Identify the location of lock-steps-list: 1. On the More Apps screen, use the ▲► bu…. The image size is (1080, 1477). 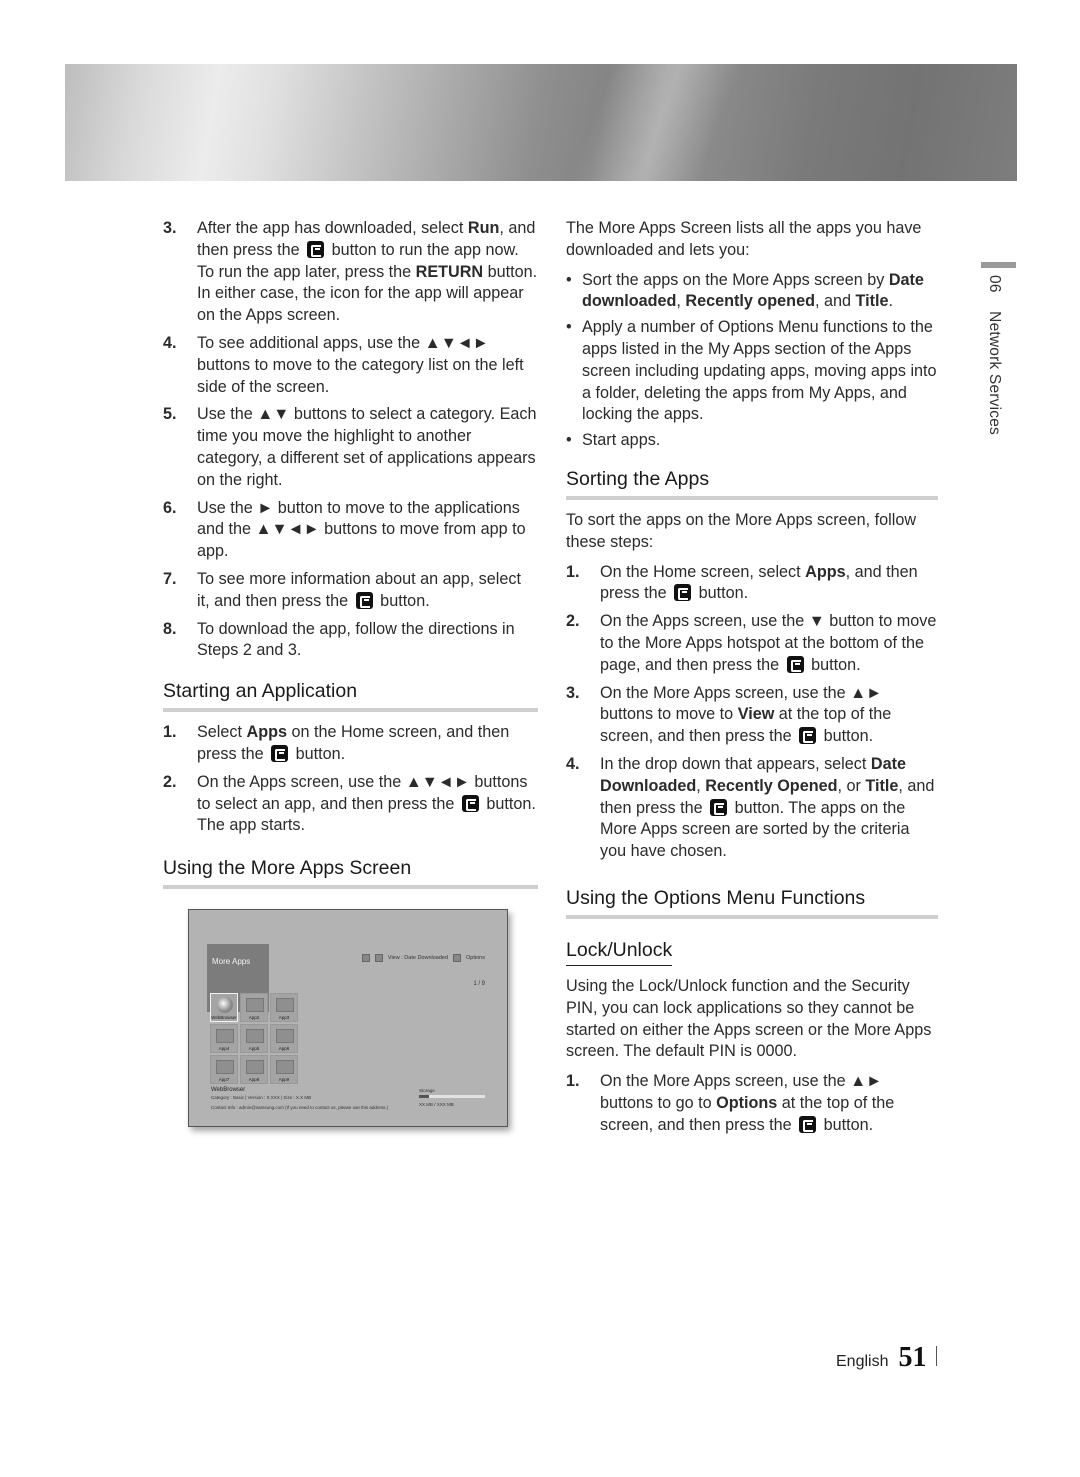
(752, 1103).